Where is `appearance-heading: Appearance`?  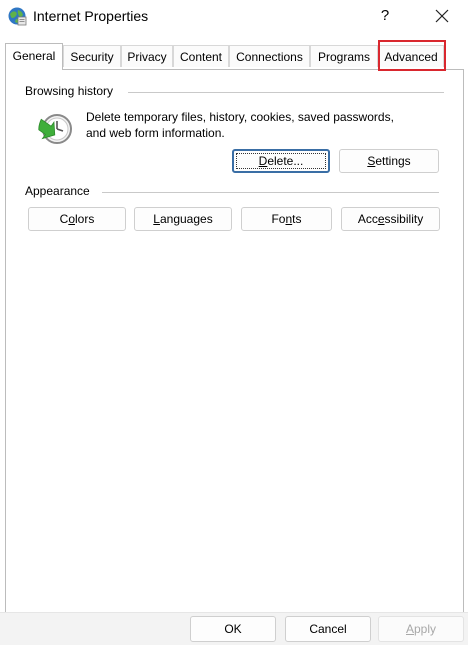
appearance-heading: Appearance is located at coordinates (57, 191).